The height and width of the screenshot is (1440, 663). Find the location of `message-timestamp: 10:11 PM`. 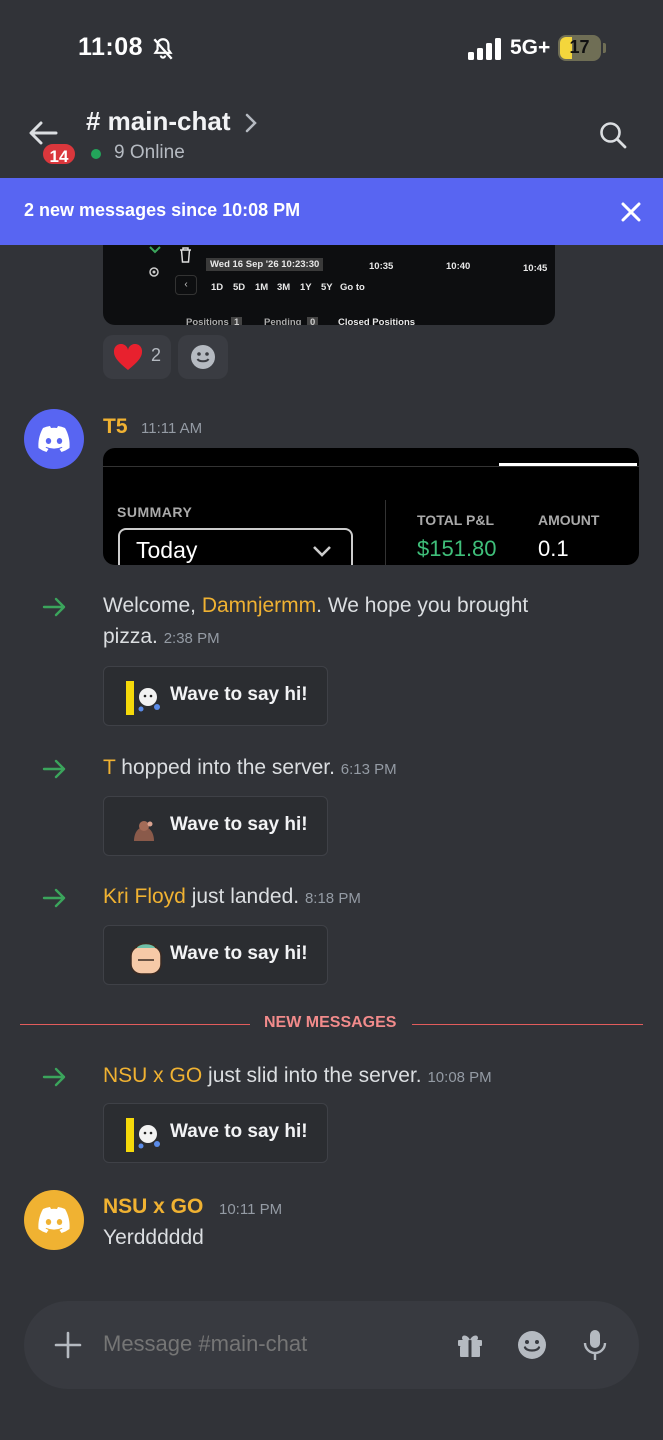

message-timestamp: 10:11 PM is located at coordinates (251, 1209).